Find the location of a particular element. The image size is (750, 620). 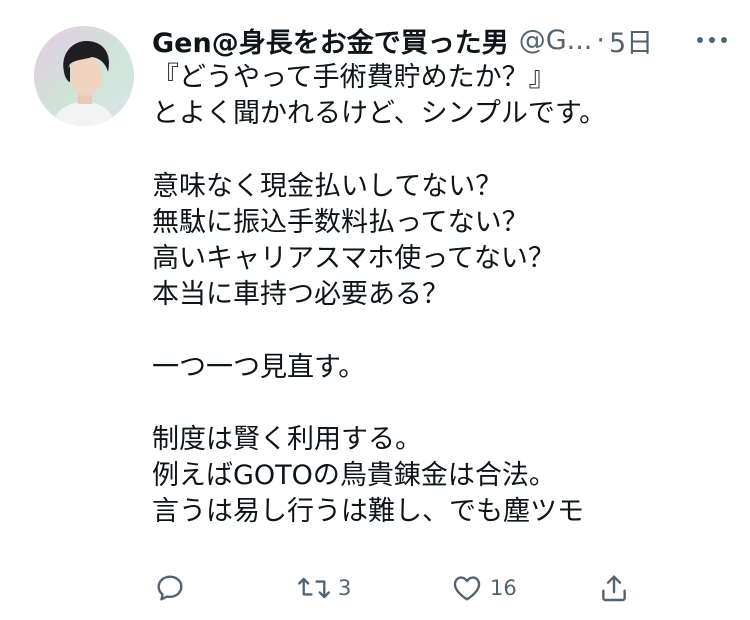

profile-photo-icon is located at coordinates (84, 76).